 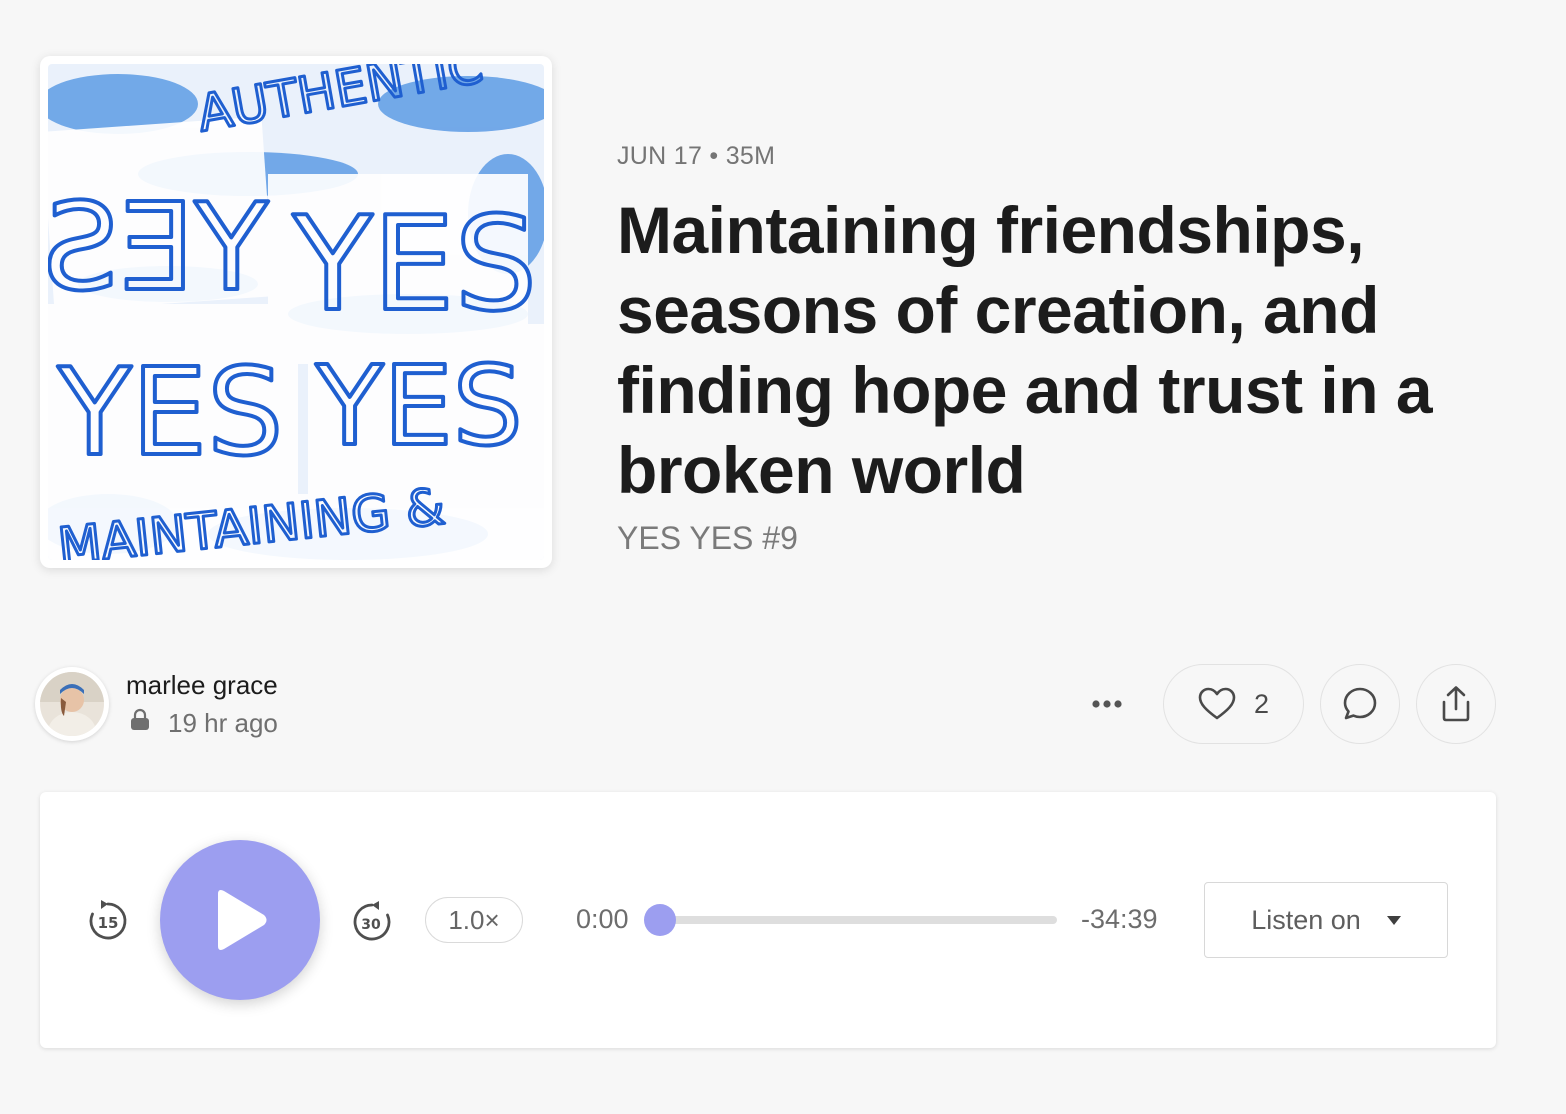 I want to click on skip-forward-button: 30, so click(x=371, y=921).